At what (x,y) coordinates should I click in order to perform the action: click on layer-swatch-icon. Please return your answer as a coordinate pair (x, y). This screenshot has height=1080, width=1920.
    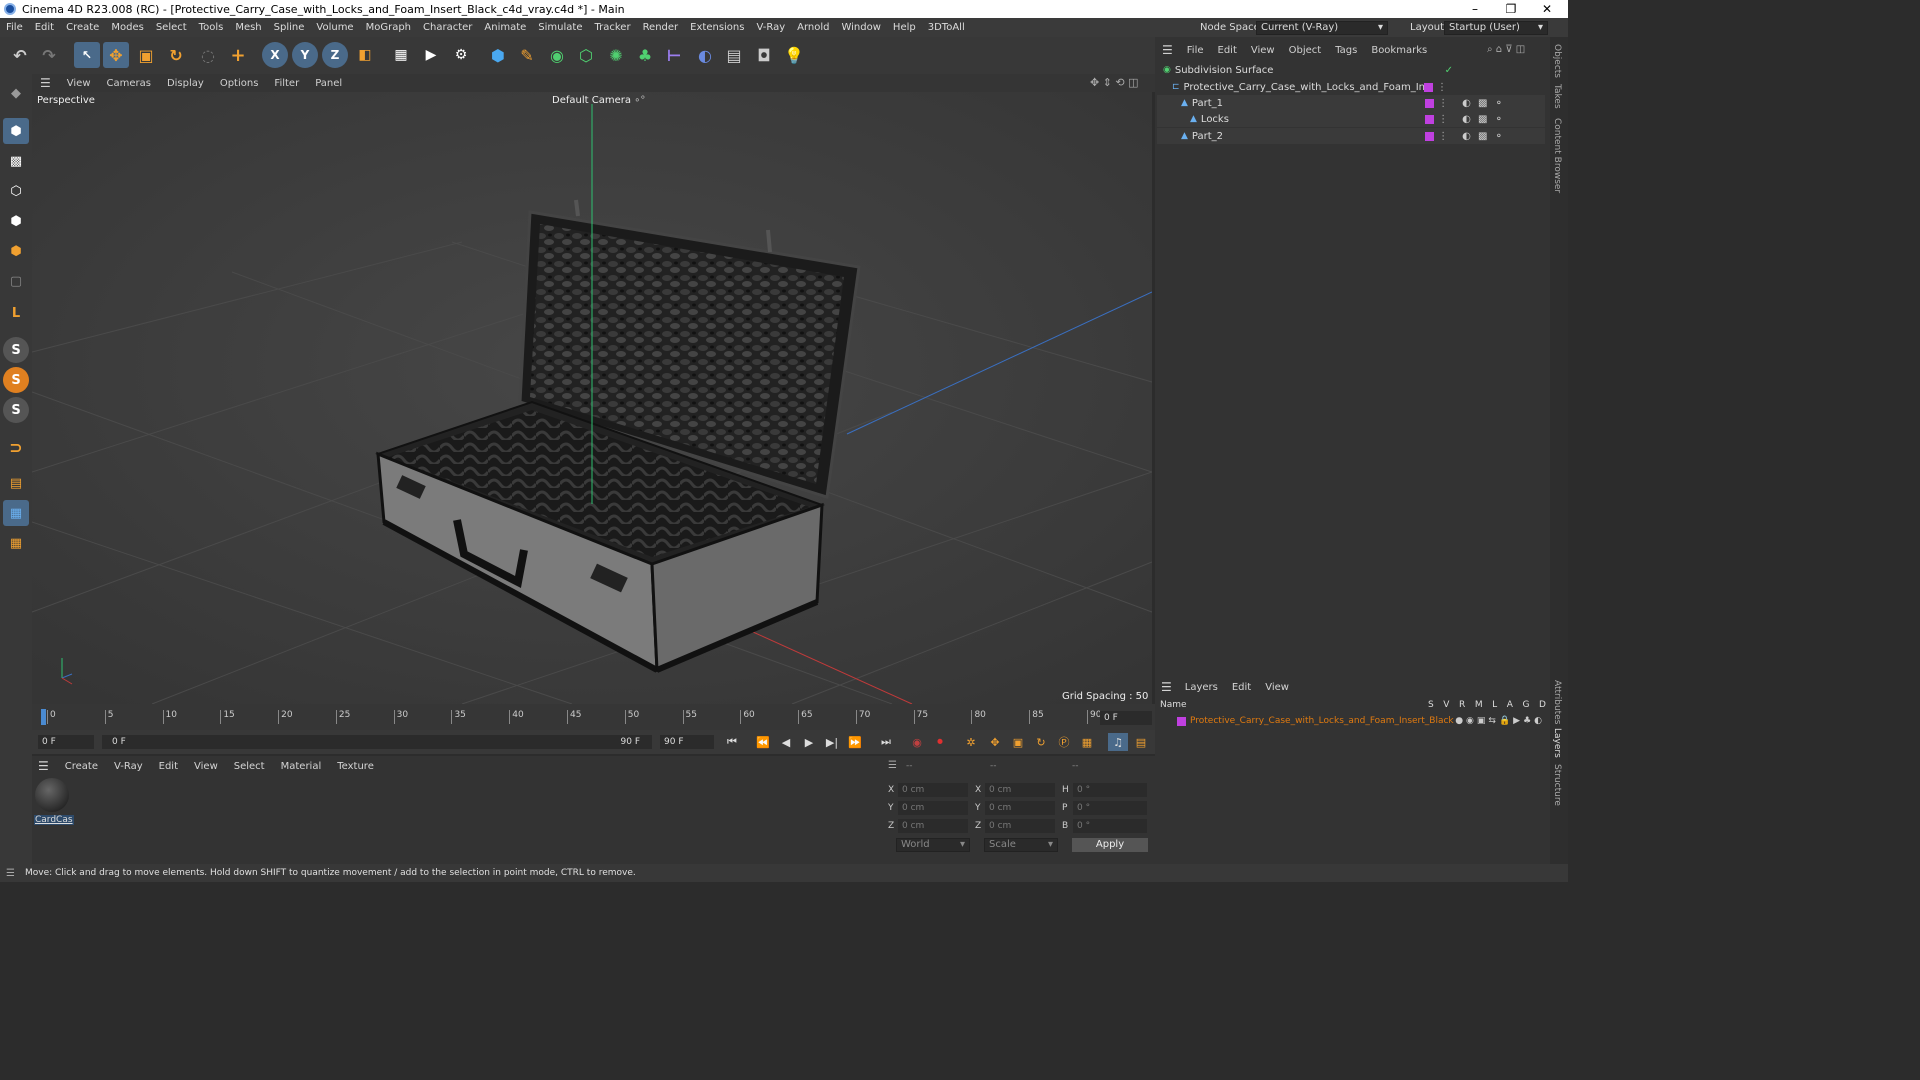
    Looking at the image, I should click on (1430, 119).